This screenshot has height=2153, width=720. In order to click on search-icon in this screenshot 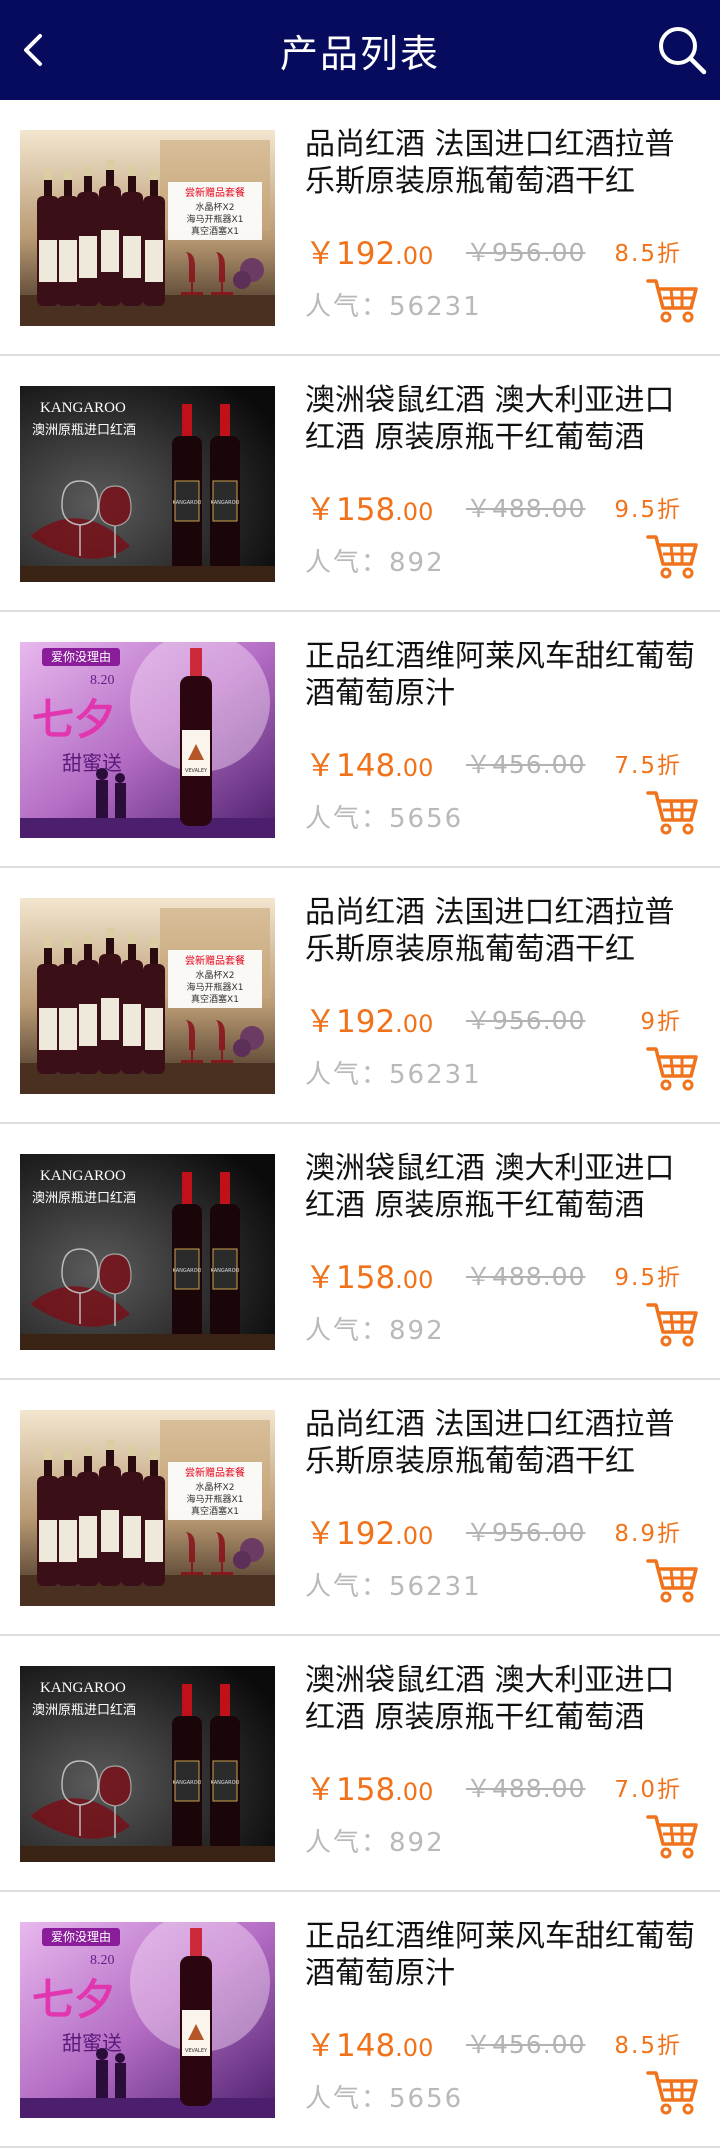, I will do `click(682, 50)`.